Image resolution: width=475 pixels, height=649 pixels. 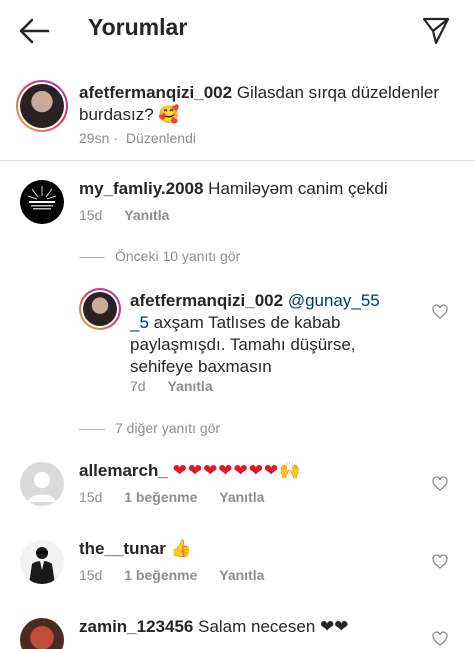 I want to click on back-arrow-icon, so click(x=34, y=31).